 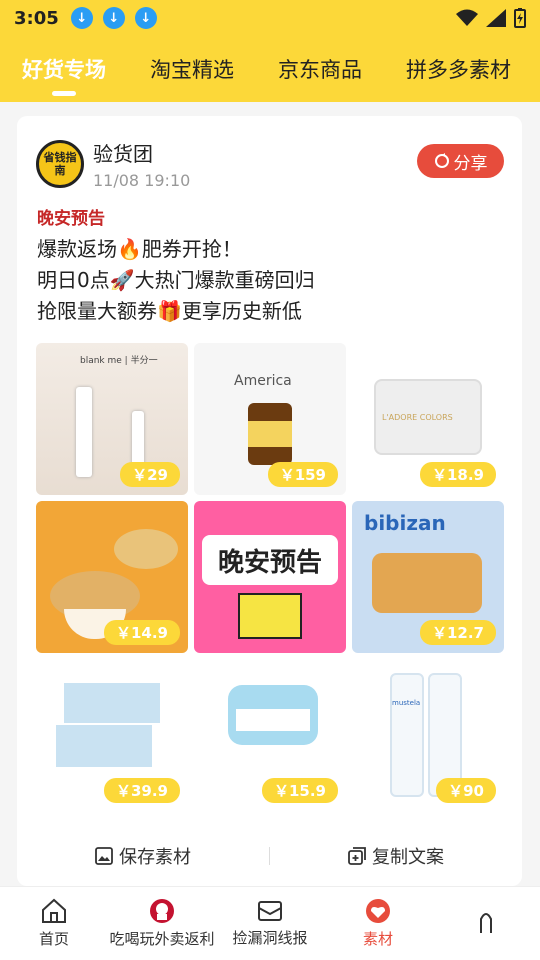 What do you see at coordinates (408, 857) in the screenshot?
I see `copy-label: 复制文案` at bounding box center [408, 857].